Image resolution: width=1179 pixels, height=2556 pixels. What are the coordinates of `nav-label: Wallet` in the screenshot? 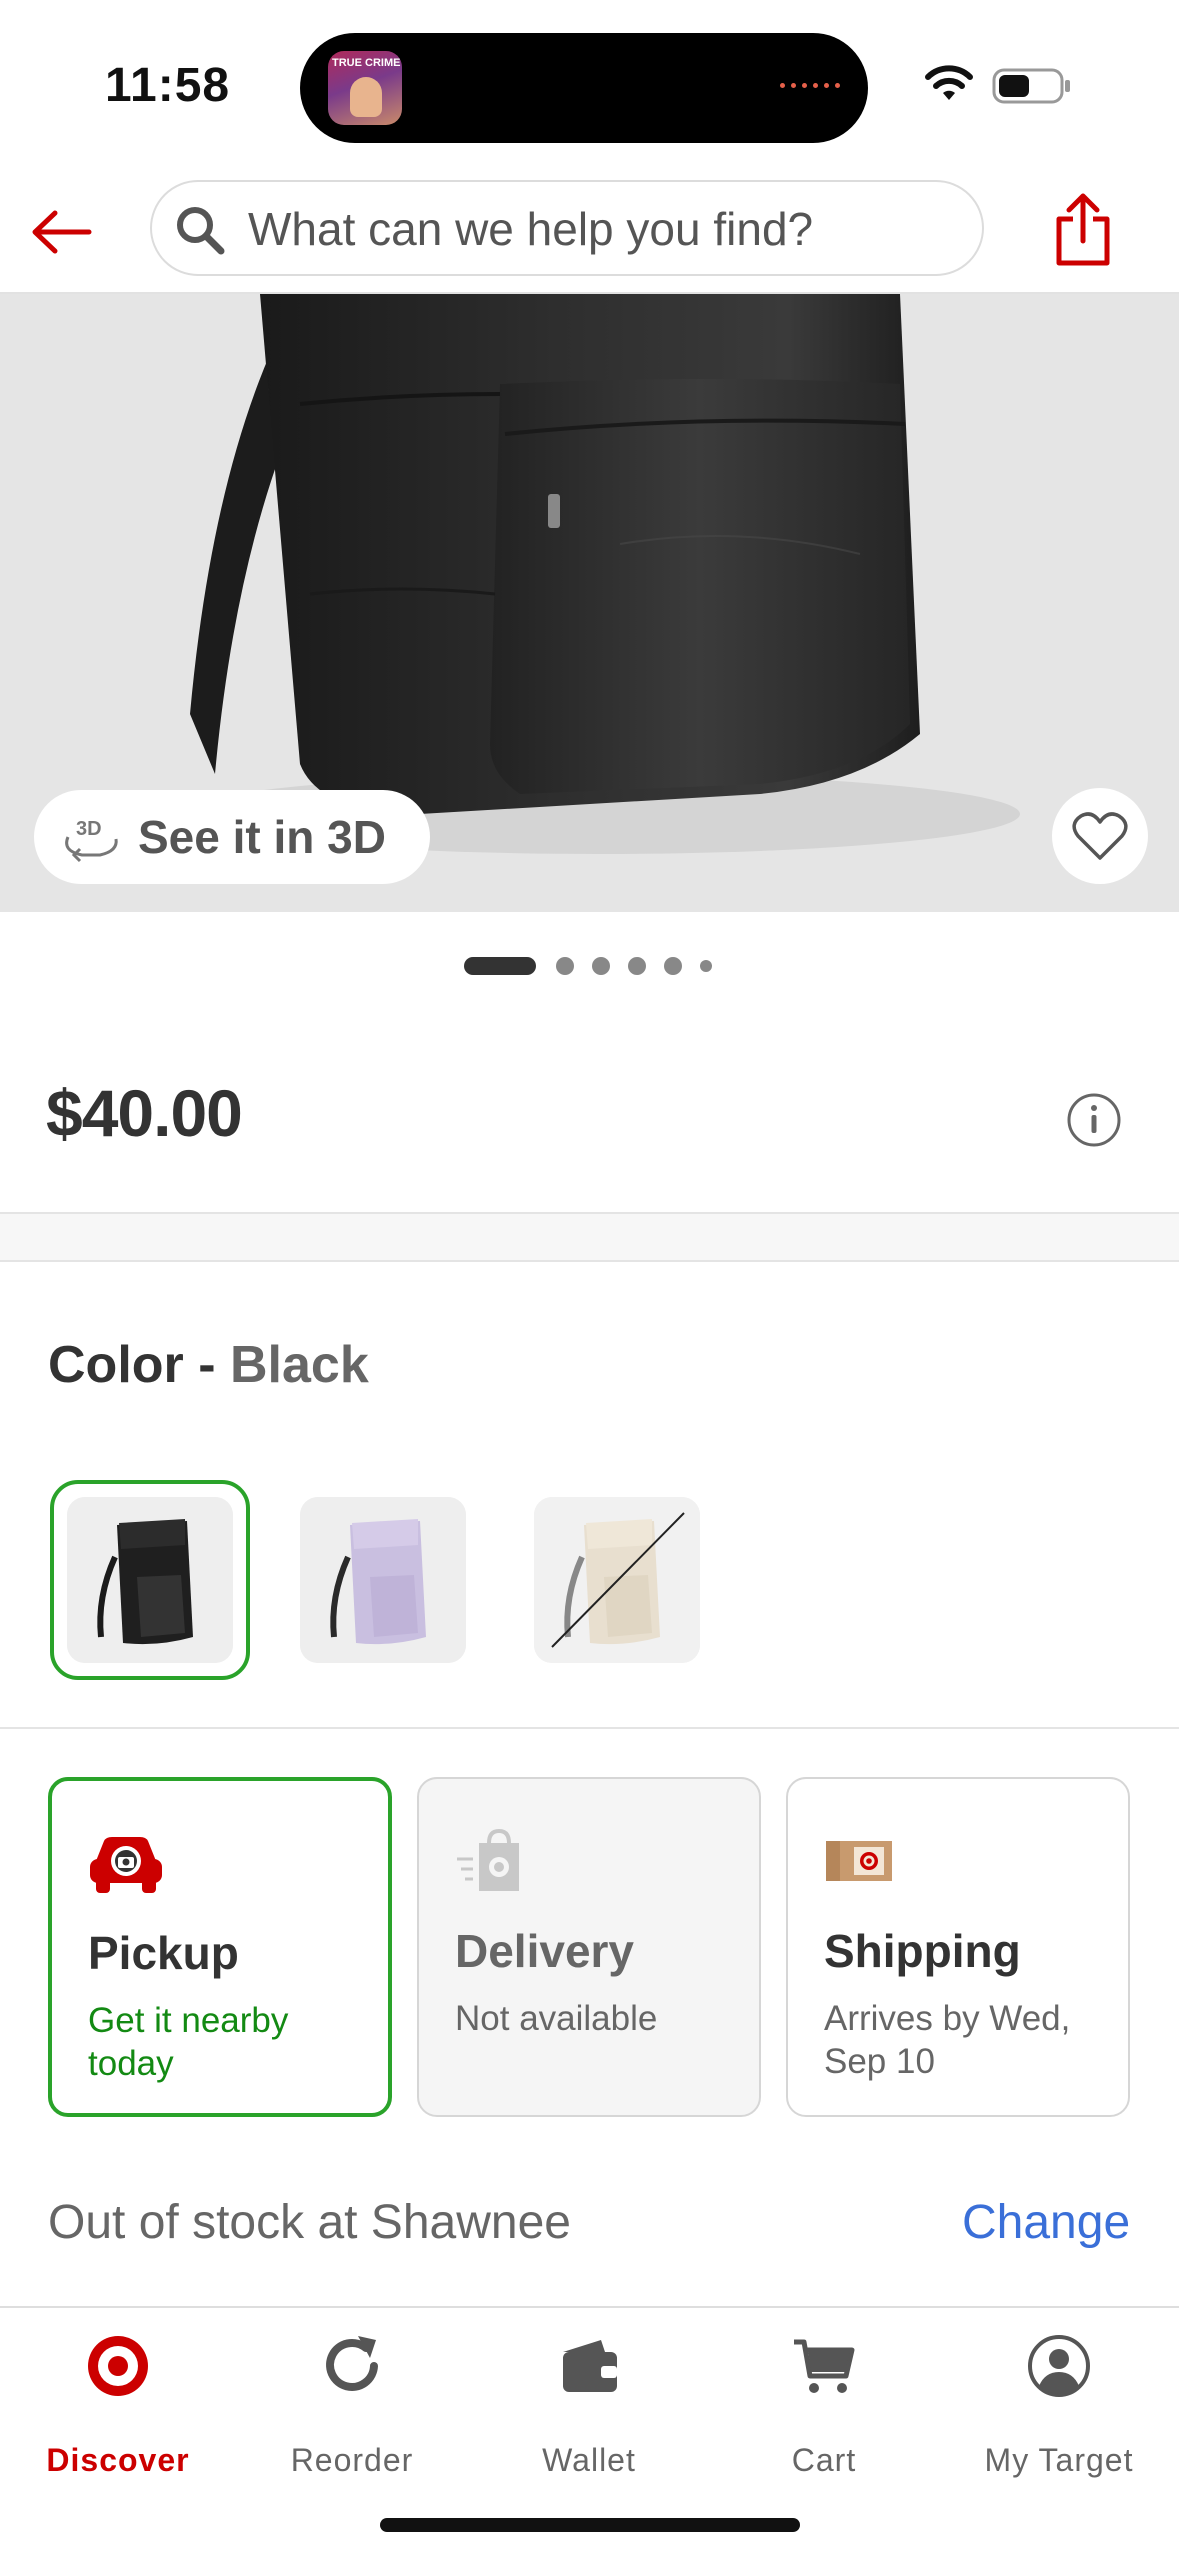 It's located at (589, 2460).